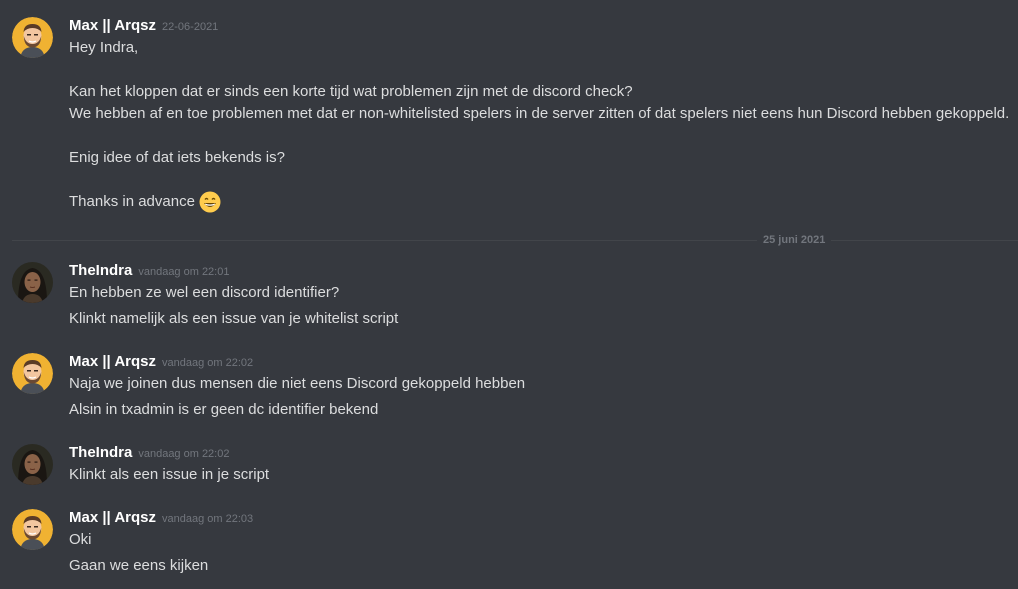  What do you see at coordinates (184, 272) in the screenshot?
I see `timestamp: vandaag om 22:01` at bounding box center [184, 272].